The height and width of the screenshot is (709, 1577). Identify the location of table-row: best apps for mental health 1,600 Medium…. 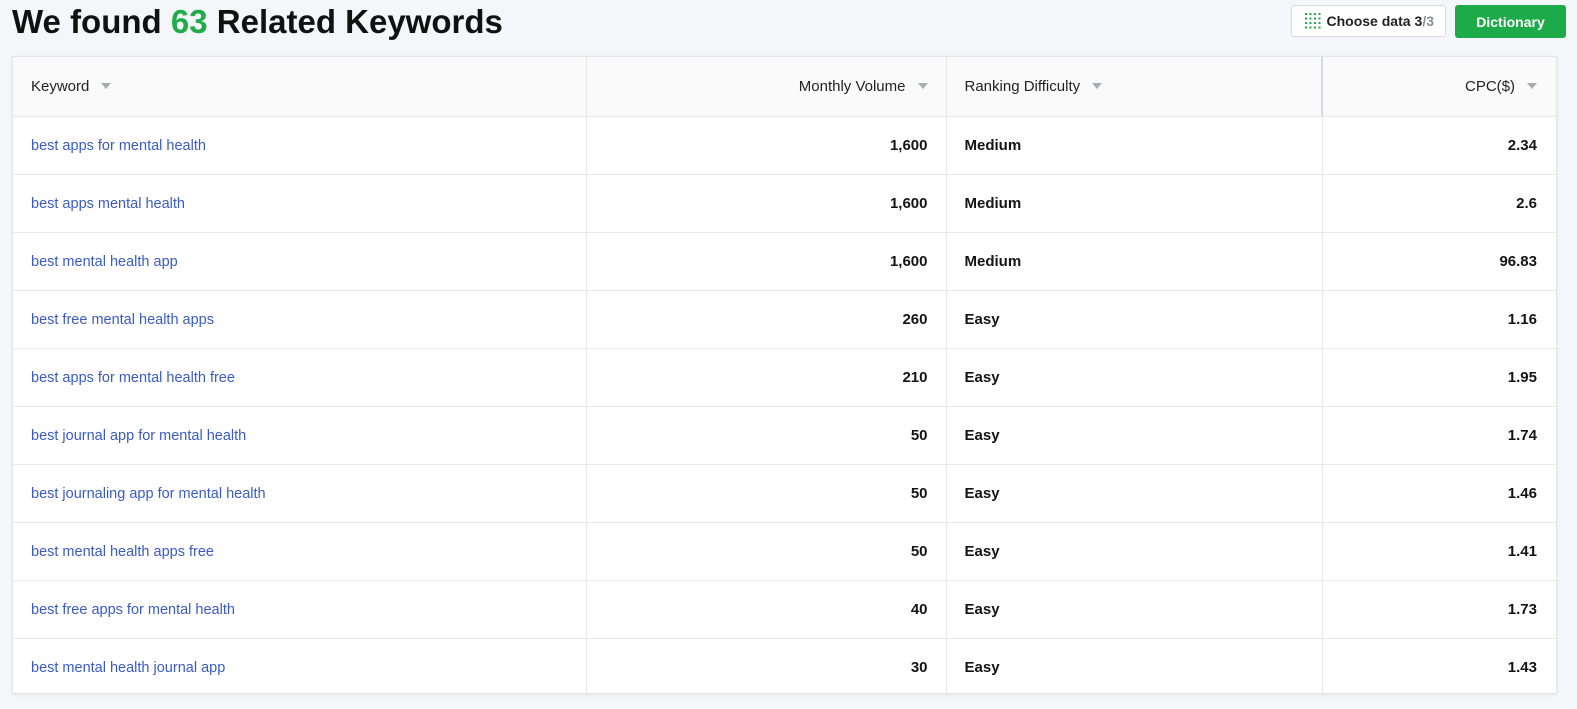
(784, 145).